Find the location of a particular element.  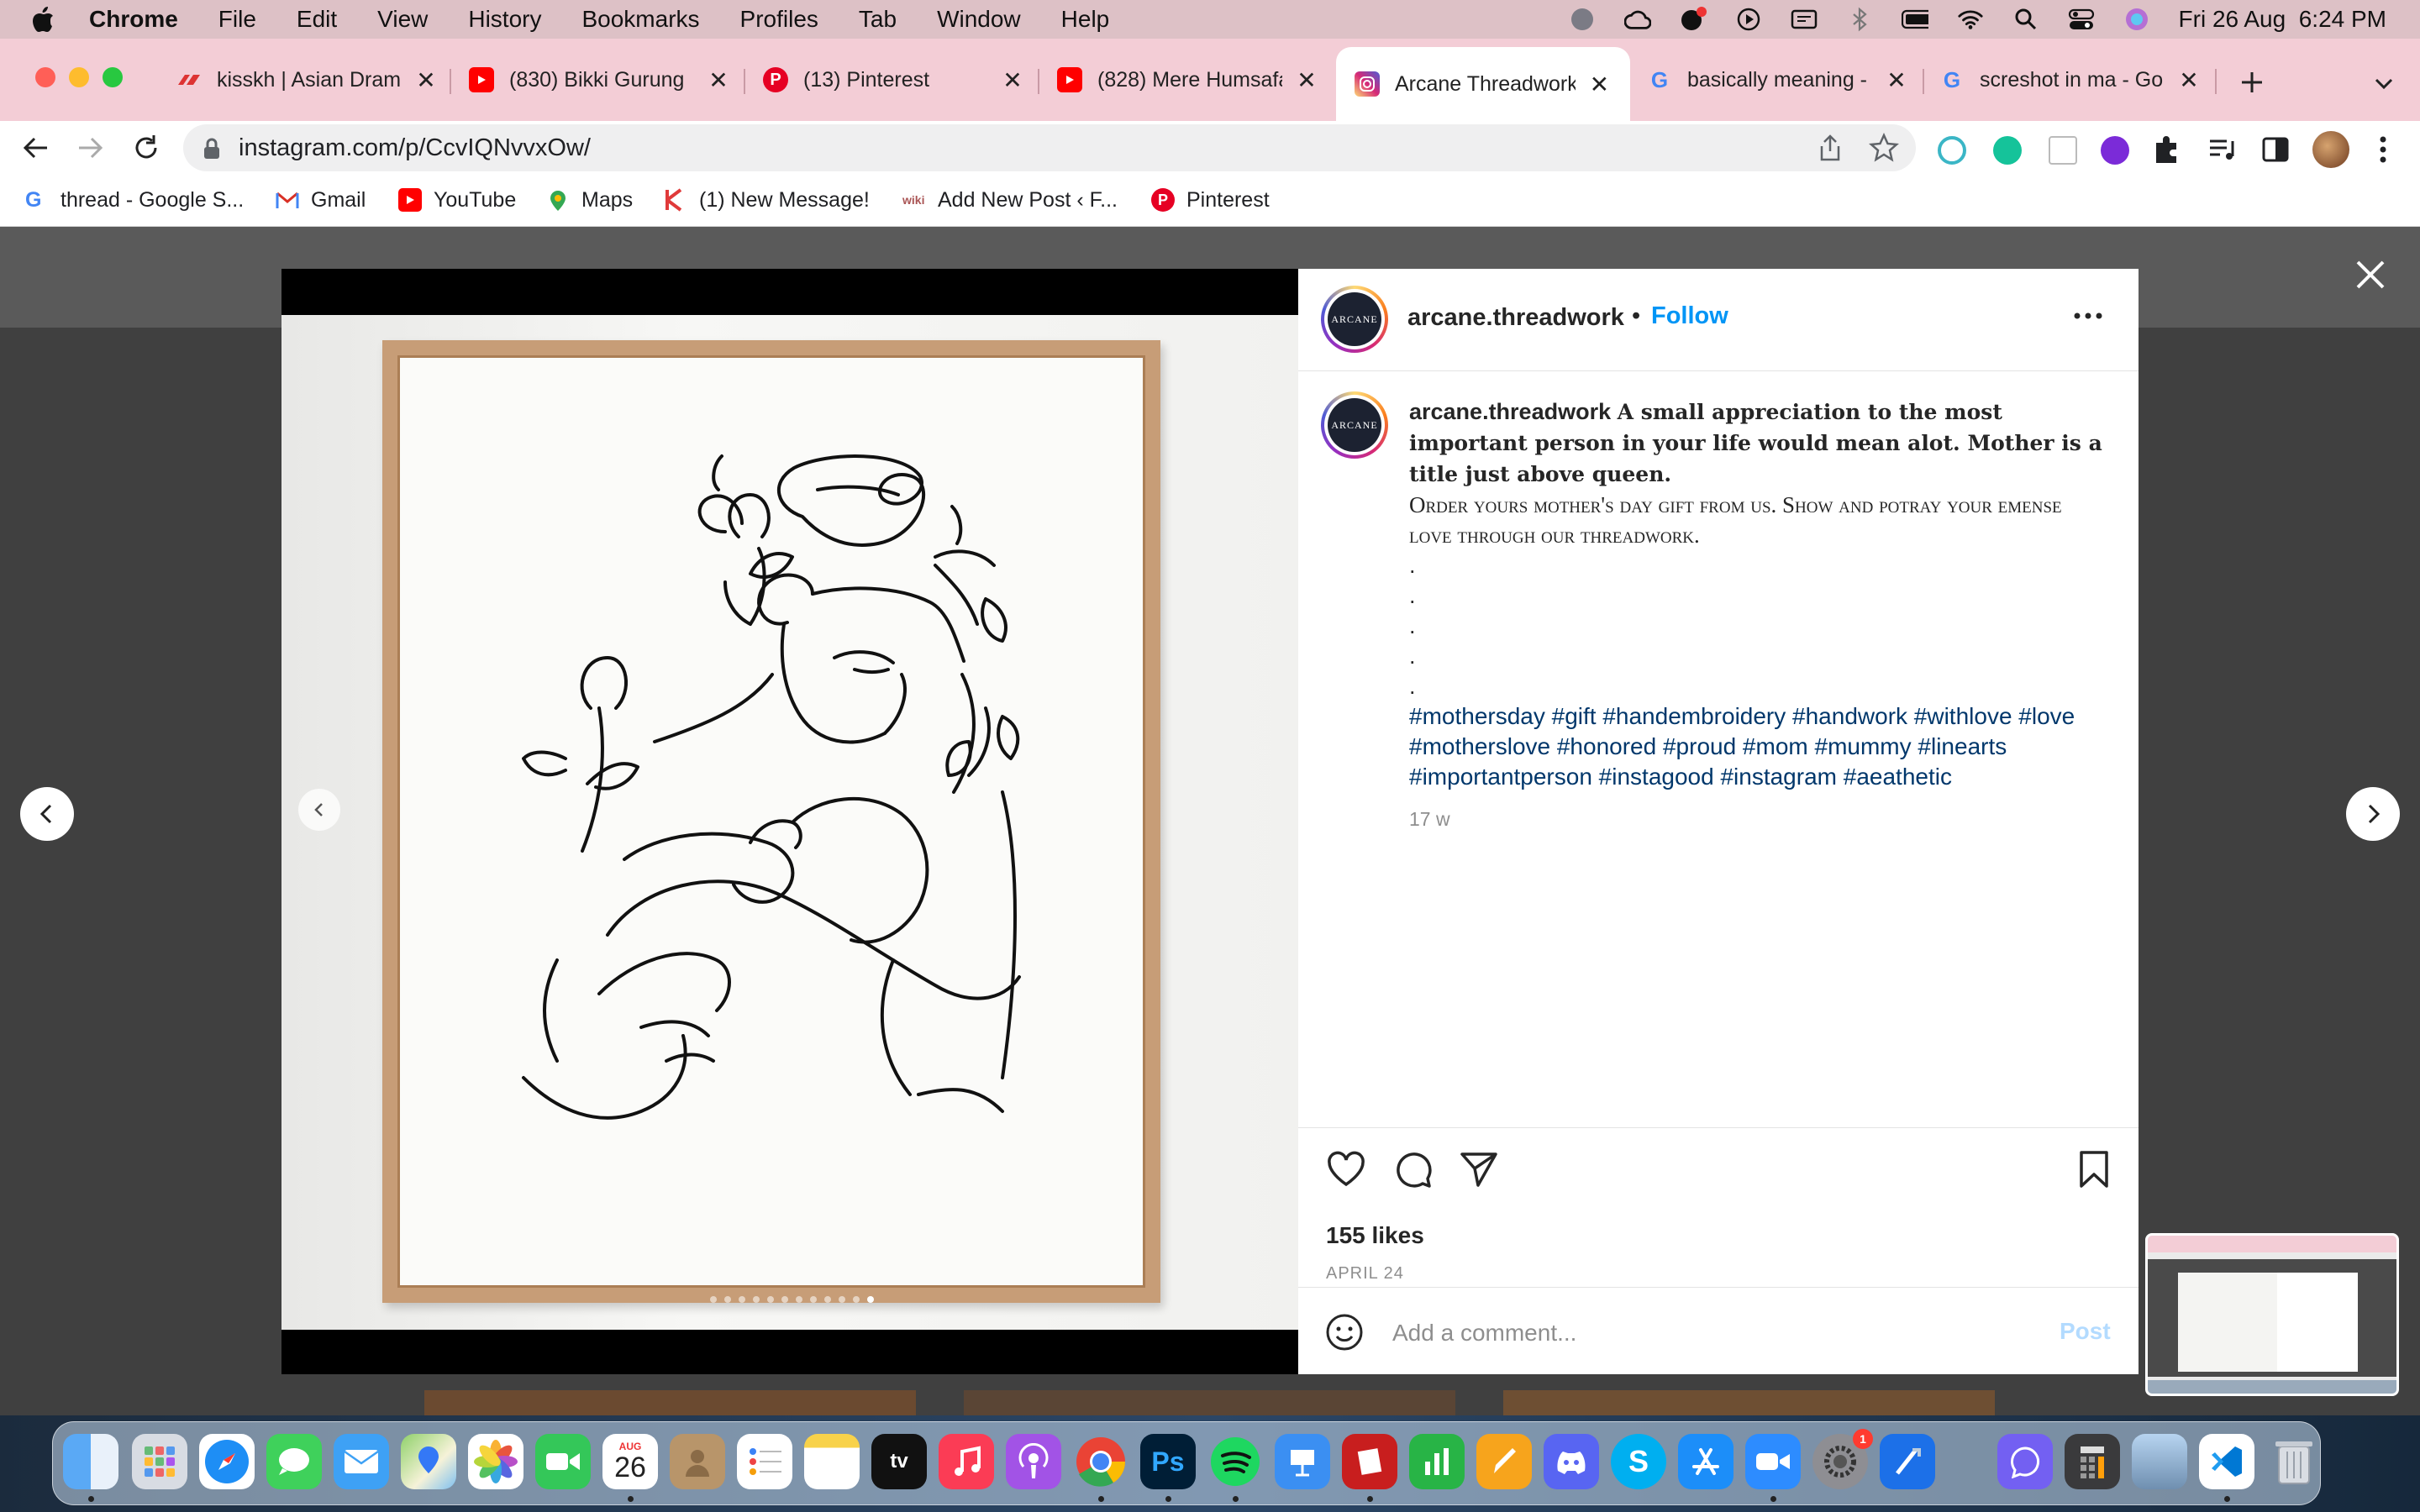

viber-icon is located at coordinates (2025, 1461).